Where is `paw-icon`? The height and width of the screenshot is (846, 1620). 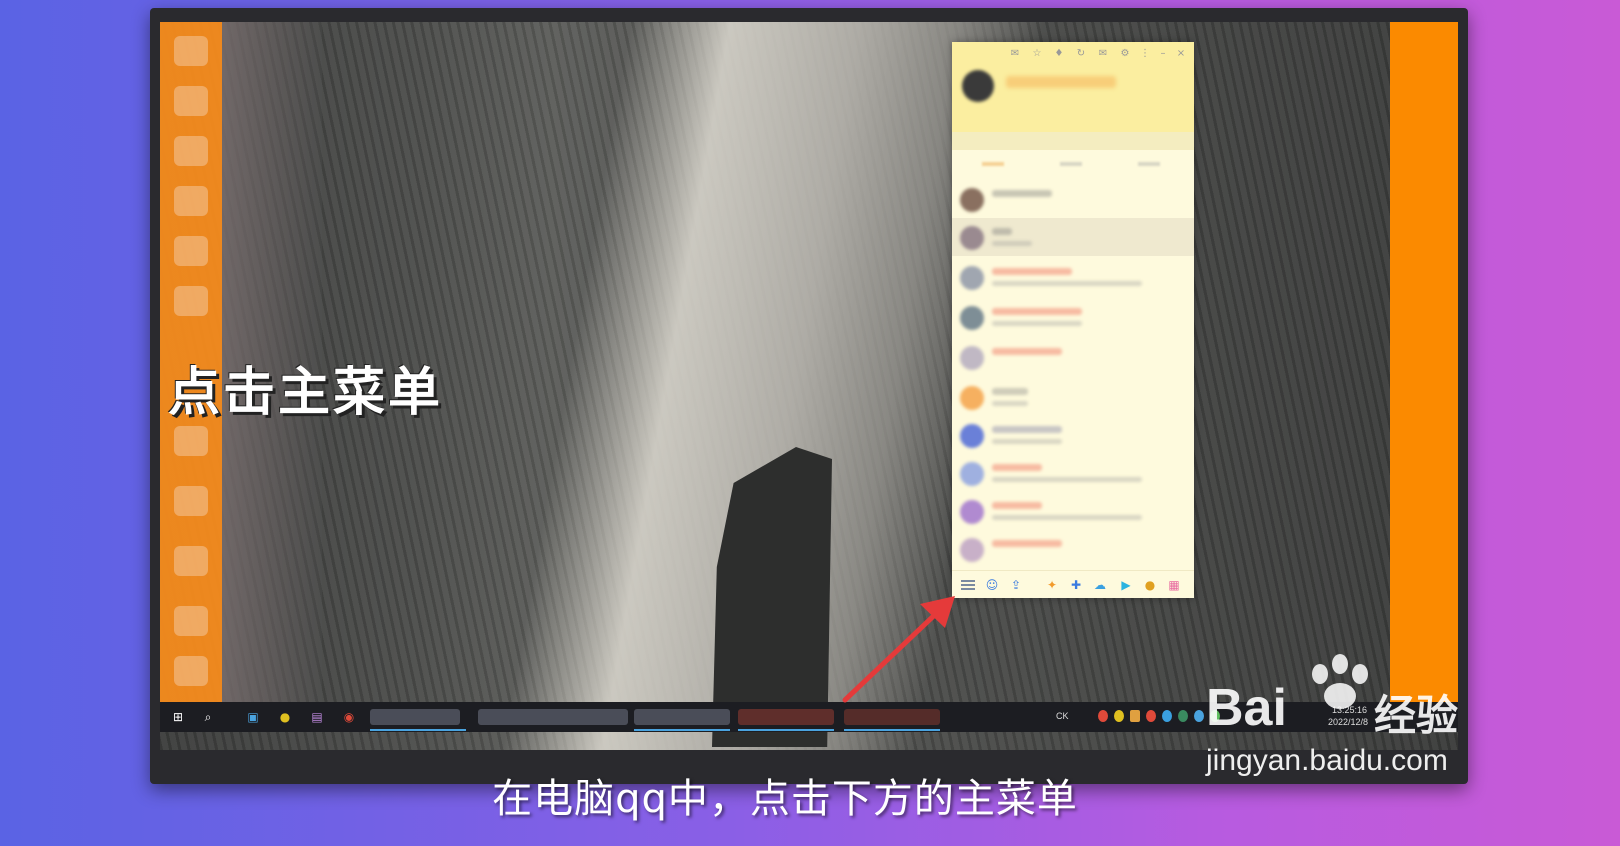 paw-icon is located at coordinates (1340, 681).